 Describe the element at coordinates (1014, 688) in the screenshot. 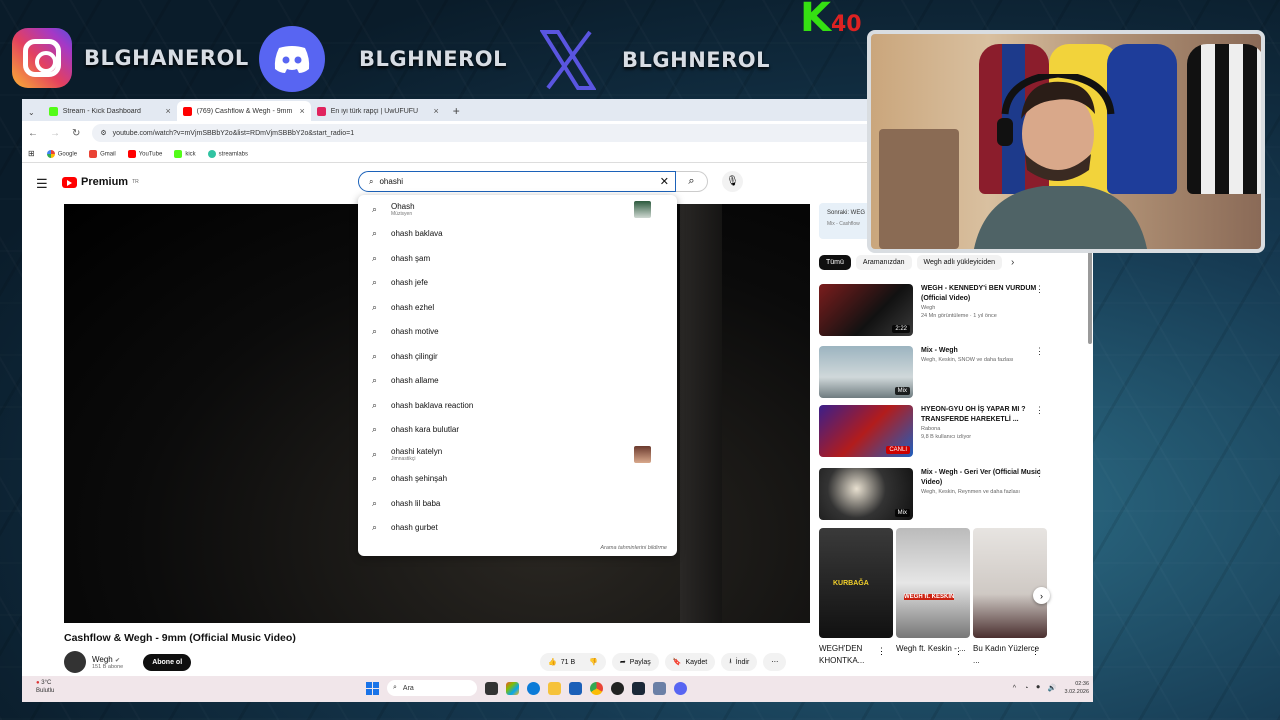

I see `chevron-up-icon: ^` at that location.